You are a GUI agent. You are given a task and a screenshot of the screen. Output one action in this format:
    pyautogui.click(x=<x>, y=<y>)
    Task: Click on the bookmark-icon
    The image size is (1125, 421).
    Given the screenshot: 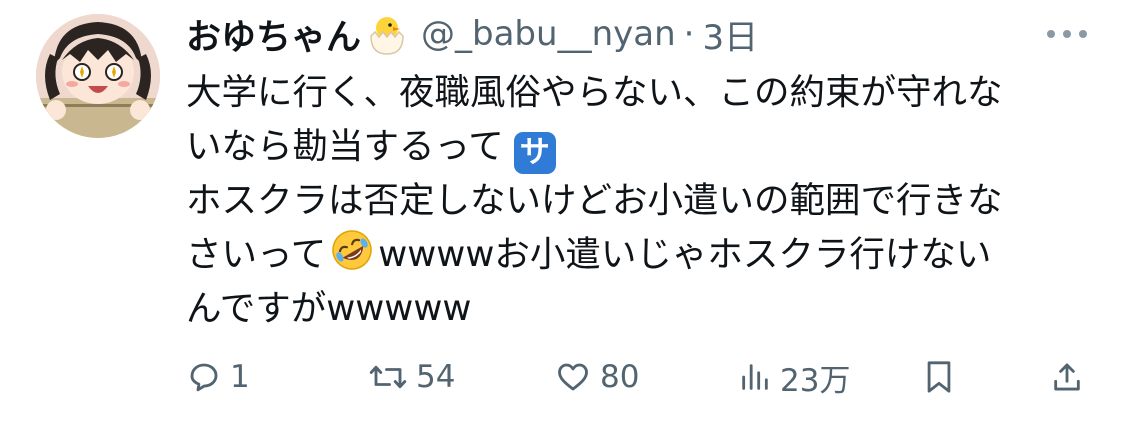 What is the action you would take?
    pyautogui.click(x=939, y=377)
    